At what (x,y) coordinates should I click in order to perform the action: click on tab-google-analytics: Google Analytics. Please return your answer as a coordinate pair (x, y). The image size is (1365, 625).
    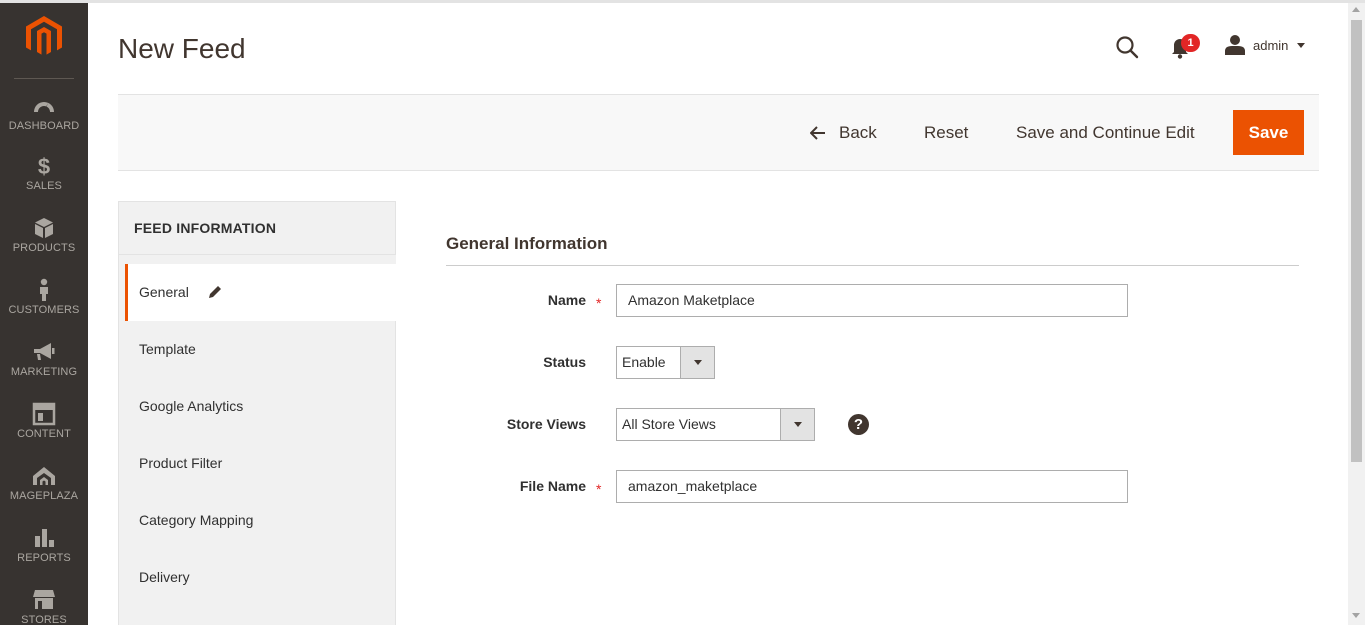
    Looking at the image, I should click on (257, 406).